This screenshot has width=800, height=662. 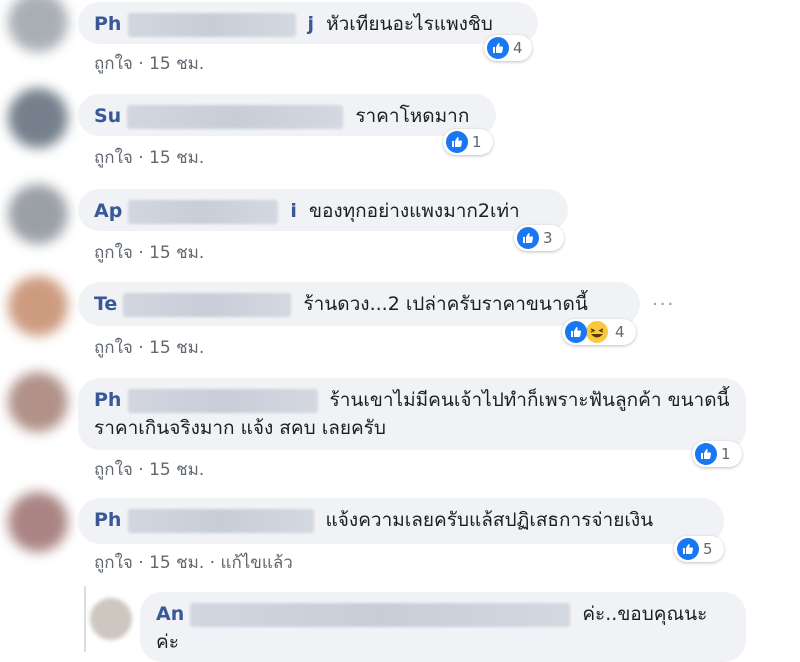 I want to click on author-name: Te, so click(x=105, y=304).